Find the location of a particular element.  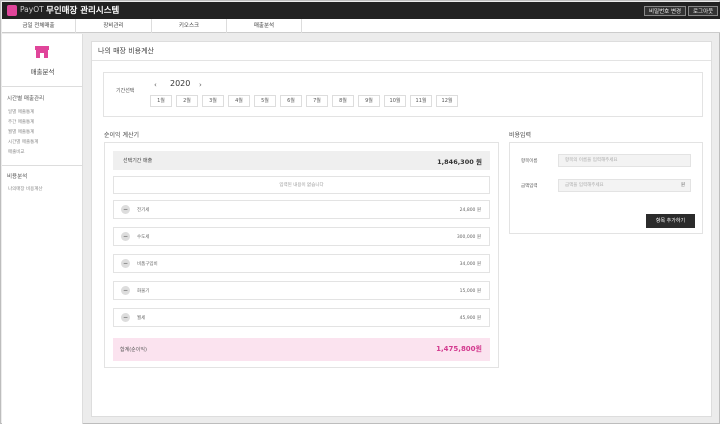

cost-item-value: 45,900 원 is located at coordinates (470, 318).